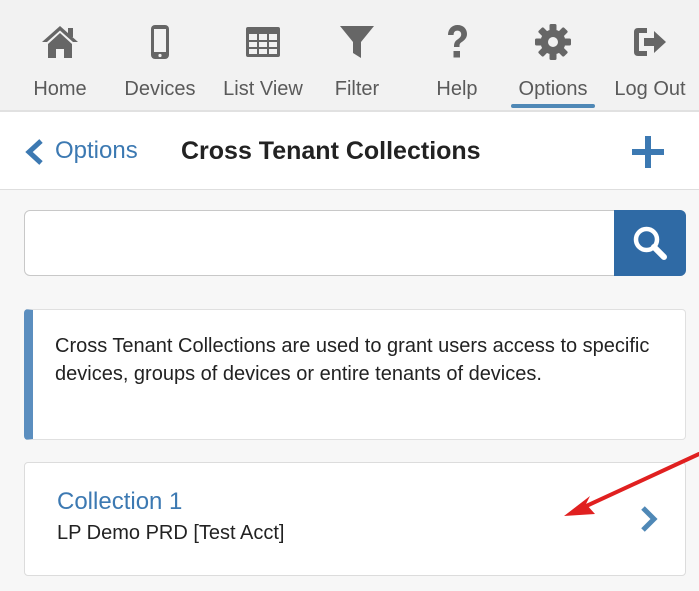 Image resolution: width=699 pixels, height=591 pixels. I want to click on nav-log-out: Log Out, so click(650, 56).